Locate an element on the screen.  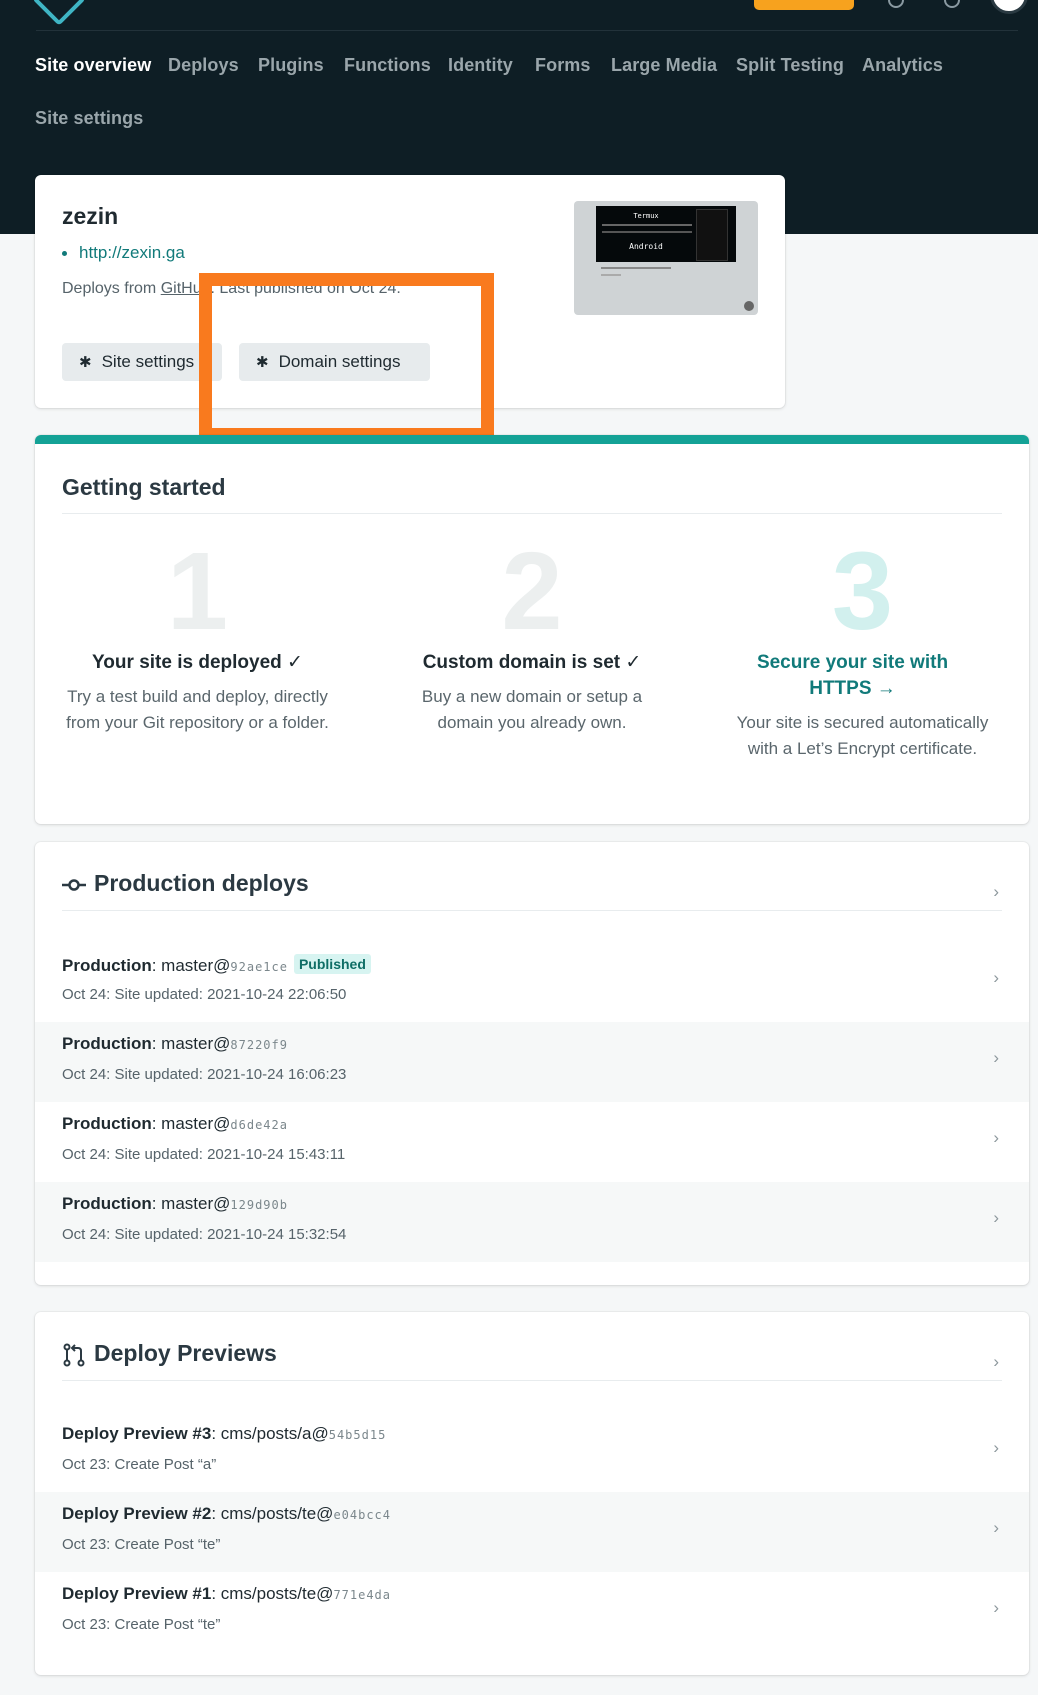
commit-icon is located at coordinates (74, 885).